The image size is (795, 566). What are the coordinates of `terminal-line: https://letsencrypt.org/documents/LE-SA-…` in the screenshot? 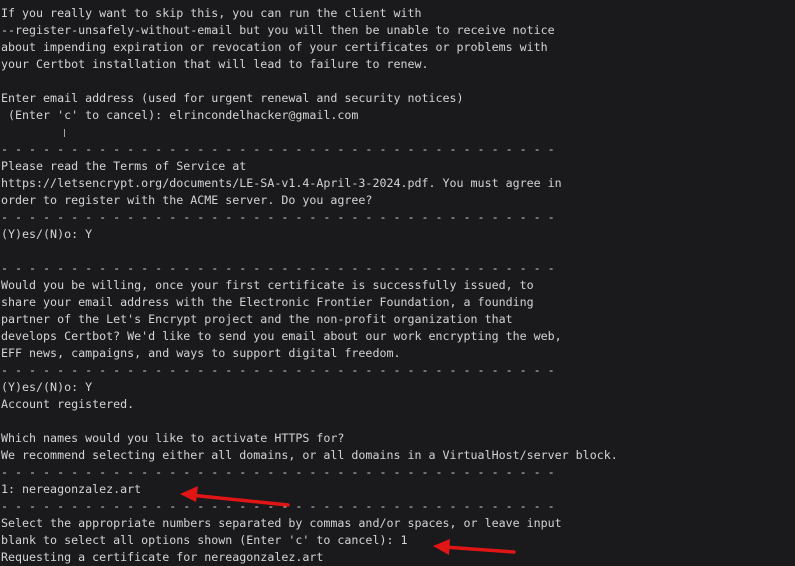 It's located at (281, 183).